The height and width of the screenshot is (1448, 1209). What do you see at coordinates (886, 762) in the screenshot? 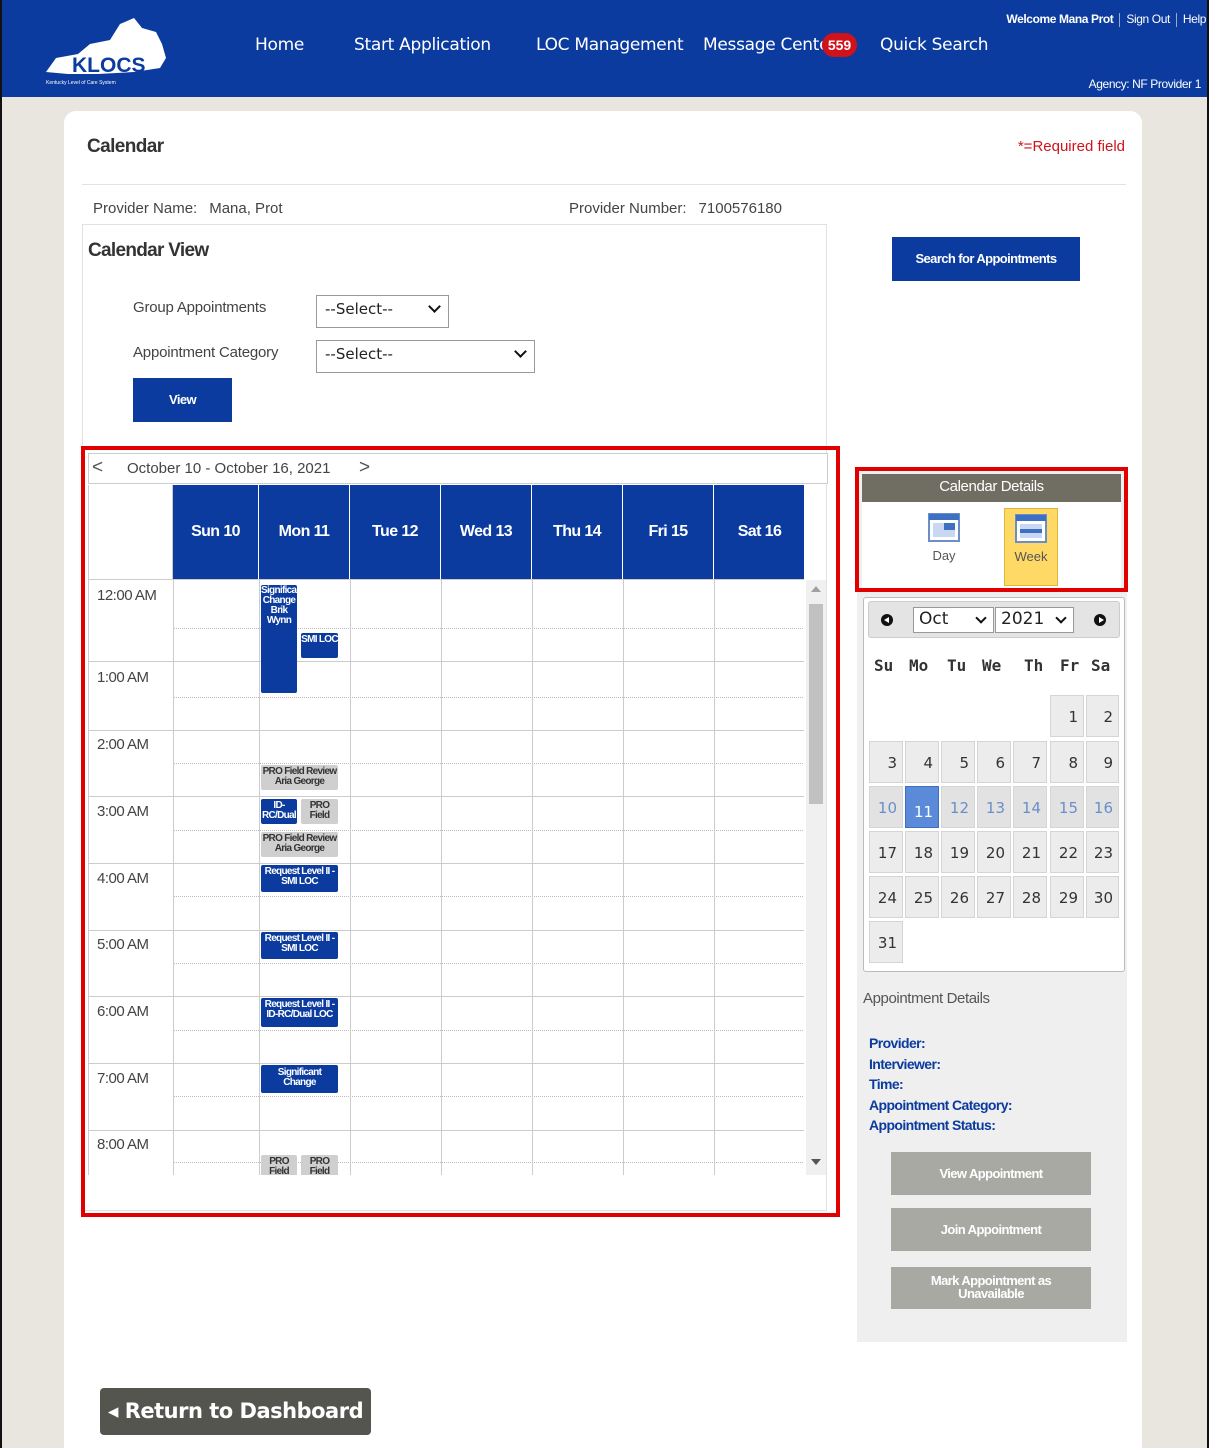
I see `mini-calendar-day: 3` at bounding box center [886, 762].